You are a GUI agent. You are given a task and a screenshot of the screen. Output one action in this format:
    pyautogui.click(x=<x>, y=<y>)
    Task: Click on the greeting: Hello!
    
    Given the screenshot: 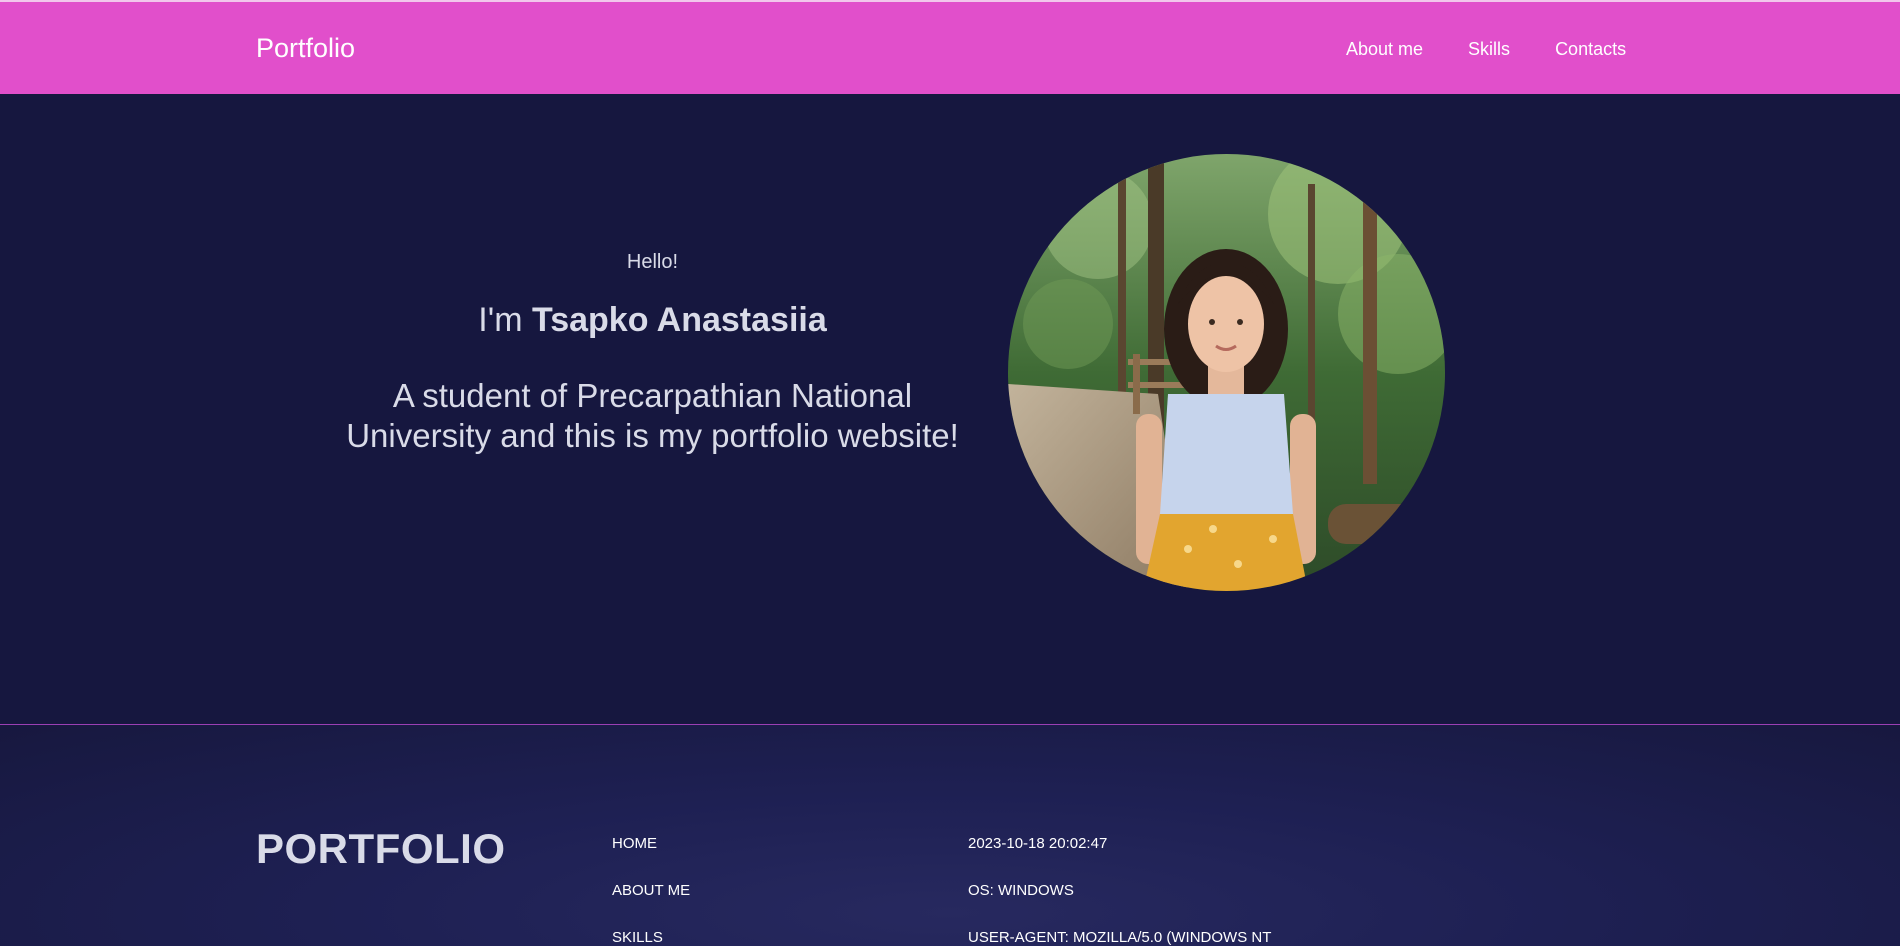 What is the action you would take?
    pyautogui.click(x=652, y=262)
    